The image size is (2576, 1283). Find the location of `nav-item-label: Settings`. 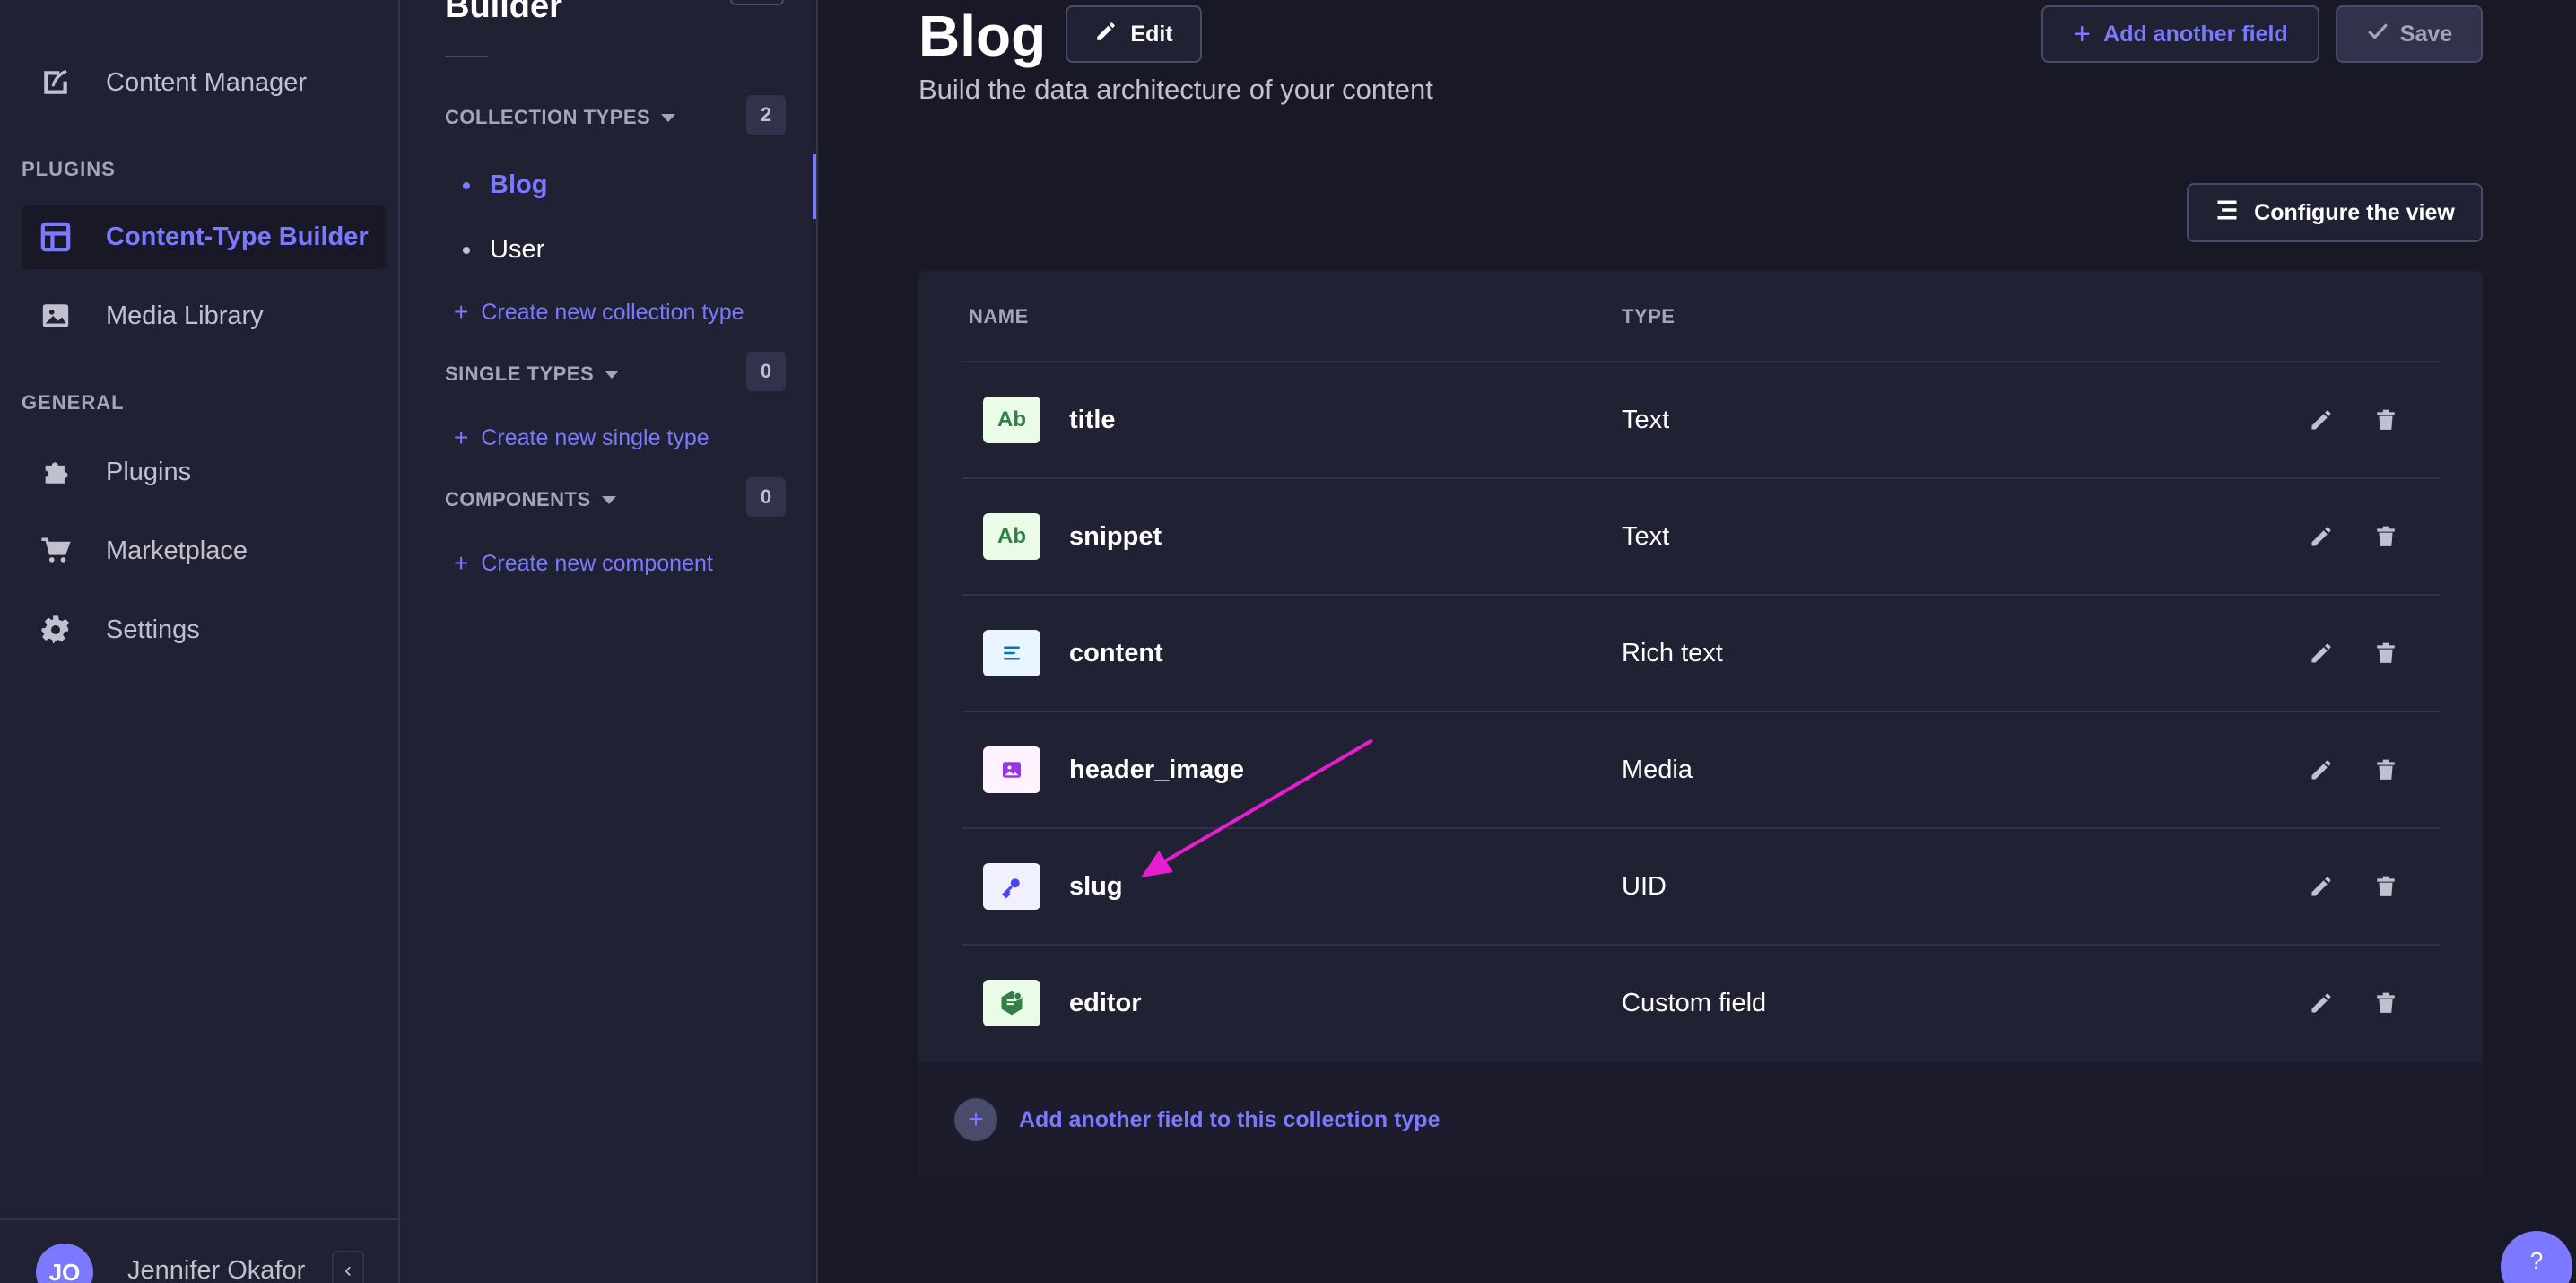

nav-item-label: Settings is located at coordinates (153, 629).